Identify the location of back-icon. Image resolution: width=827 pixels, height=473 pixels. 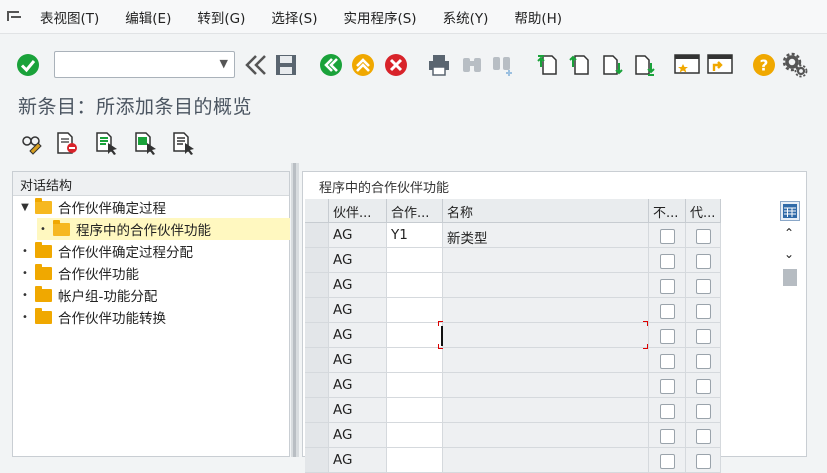
(331, 65).